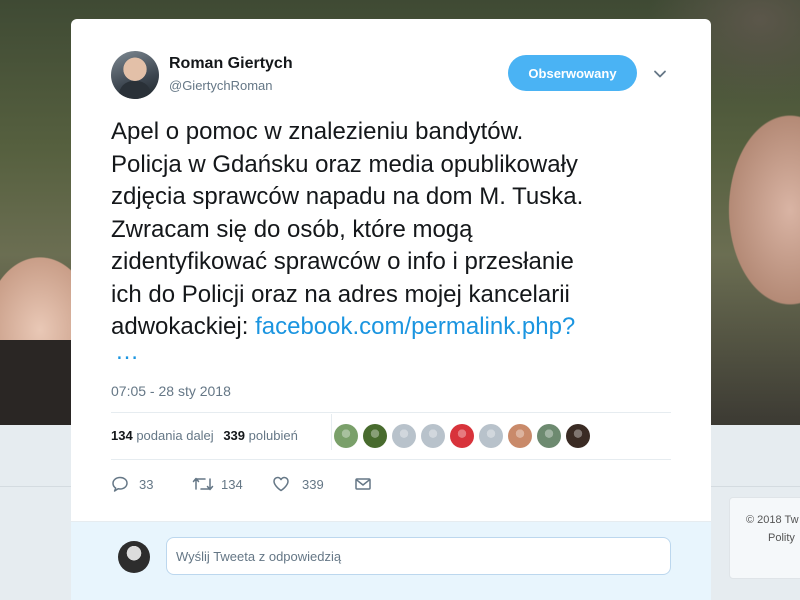 The height and width of the screenshot is (600, 800). What do you see at coordinates (347, 196) in the screenshot?
I see `tweet-text-line: zdjęcia sprawców napadu na dom M. Tuska.` at bounding box center [347, 196].